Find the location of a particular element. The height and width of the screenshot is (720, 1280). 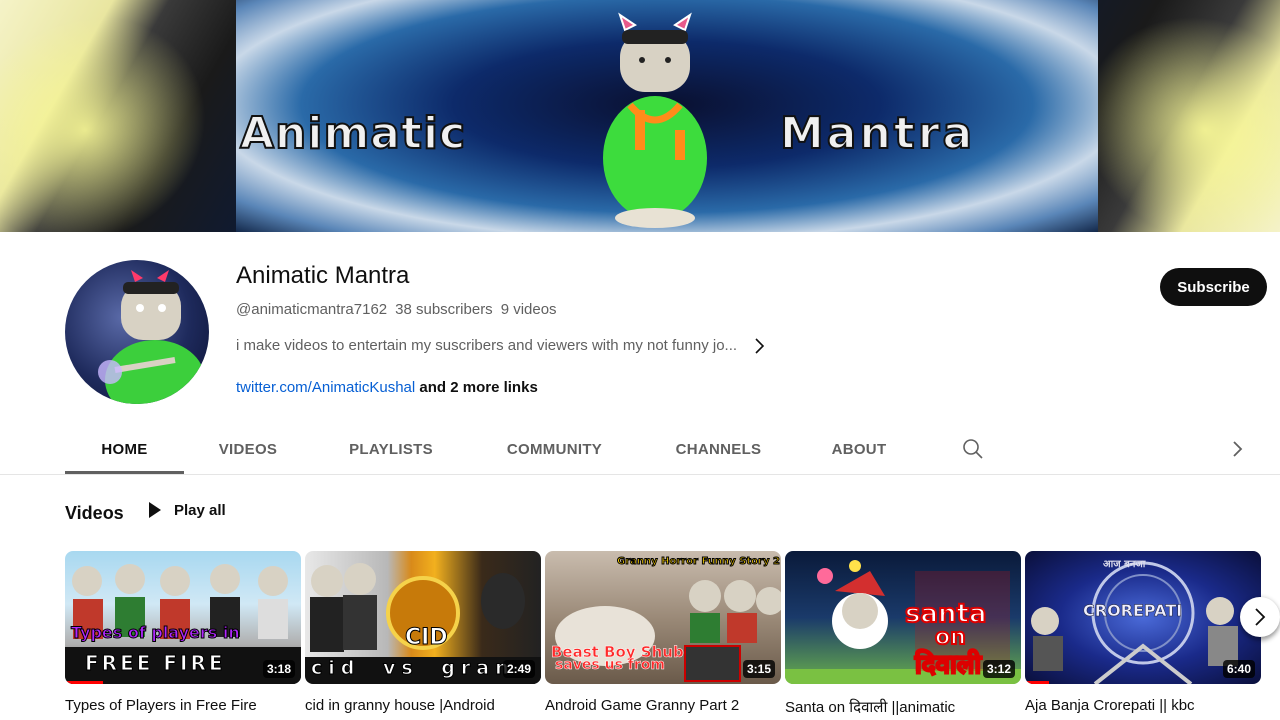

play-icon is located at coordinates (155, 510).